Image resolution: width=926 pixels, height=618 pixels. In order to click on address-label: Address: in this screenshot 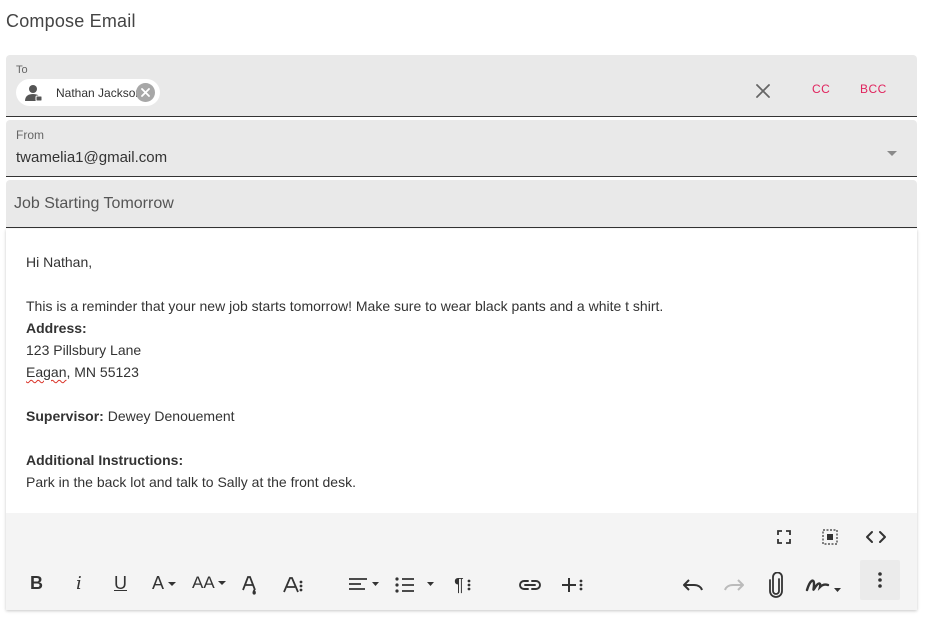, I will do `click(56, 328)`.